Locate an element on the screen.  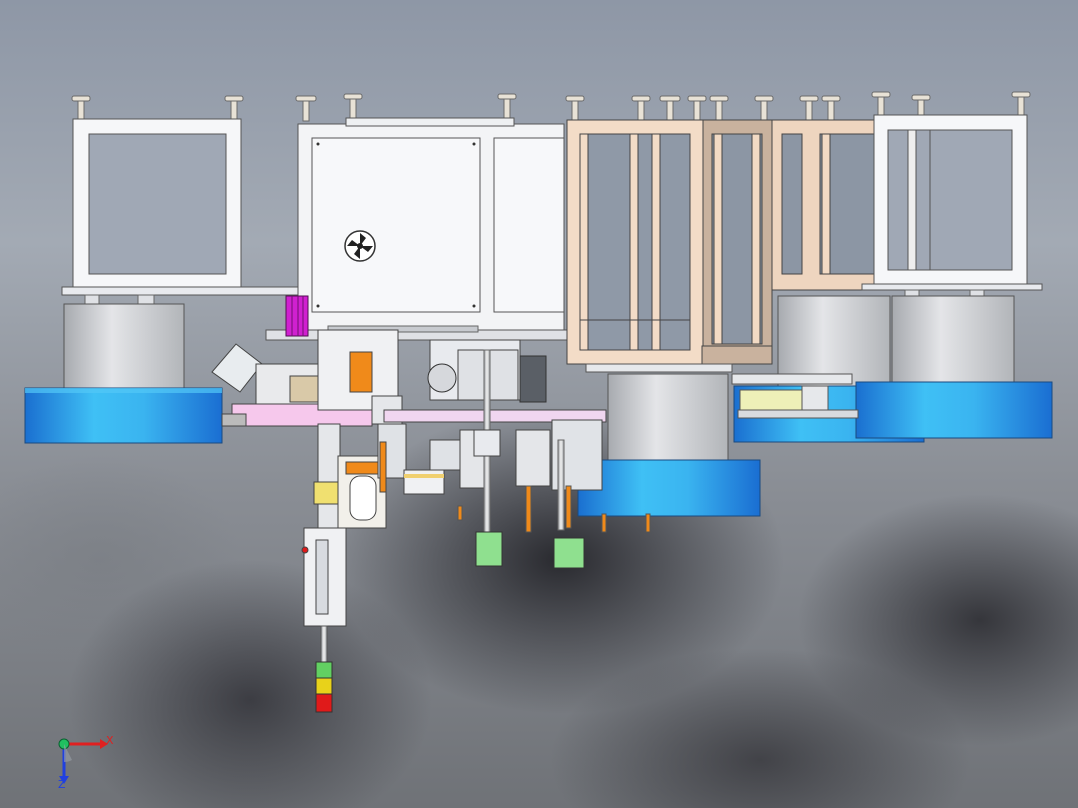
left-turntable is located at coordinates (123, 373).